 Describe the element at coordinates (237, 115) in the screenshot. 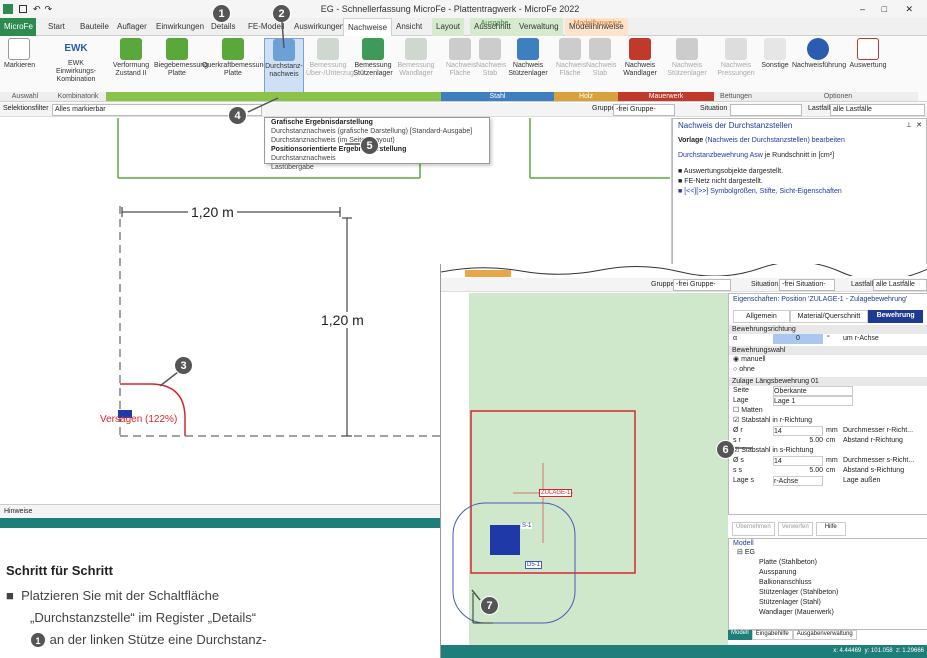

I see `callout-badge-4: 4` at that location.